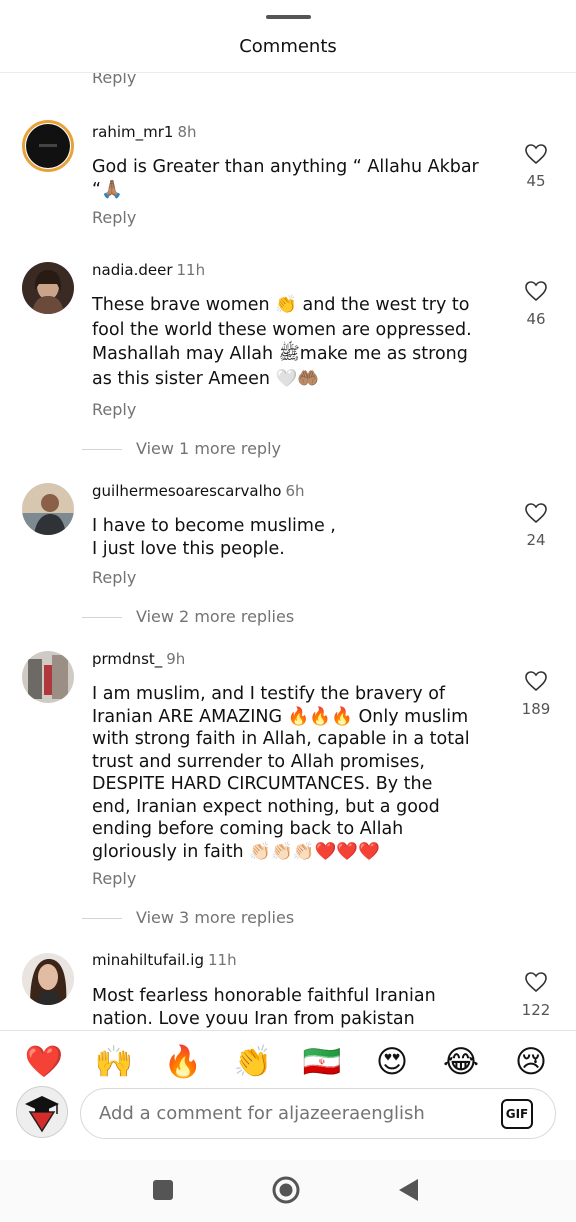 This screenshot has width=576, height=1222. I want to click on comment-username: prmdnst_ 9h, so click(138, 659).